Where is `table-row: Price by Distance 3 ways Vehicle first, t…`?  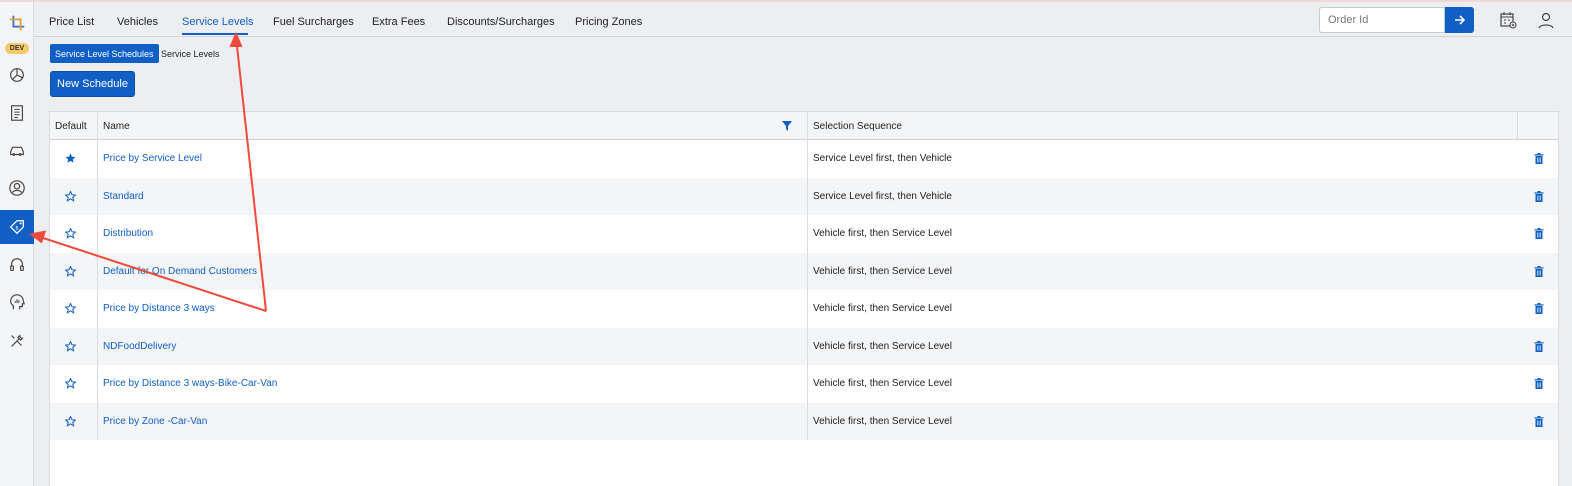
table-row: Price by Distance 3 ways Vehicle first, t… is located at coordinates (804, 308).